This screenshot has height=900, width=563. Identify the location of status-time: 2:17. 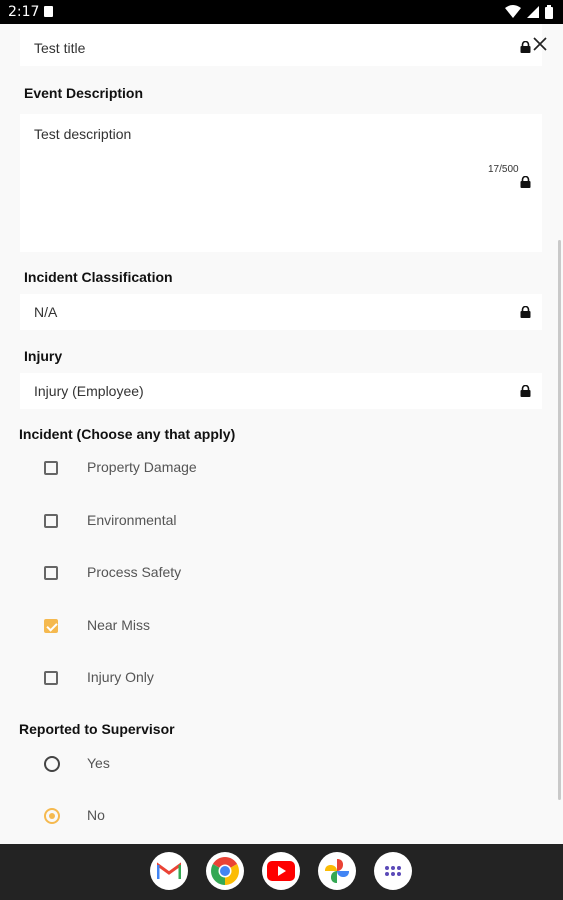
(24, 12).